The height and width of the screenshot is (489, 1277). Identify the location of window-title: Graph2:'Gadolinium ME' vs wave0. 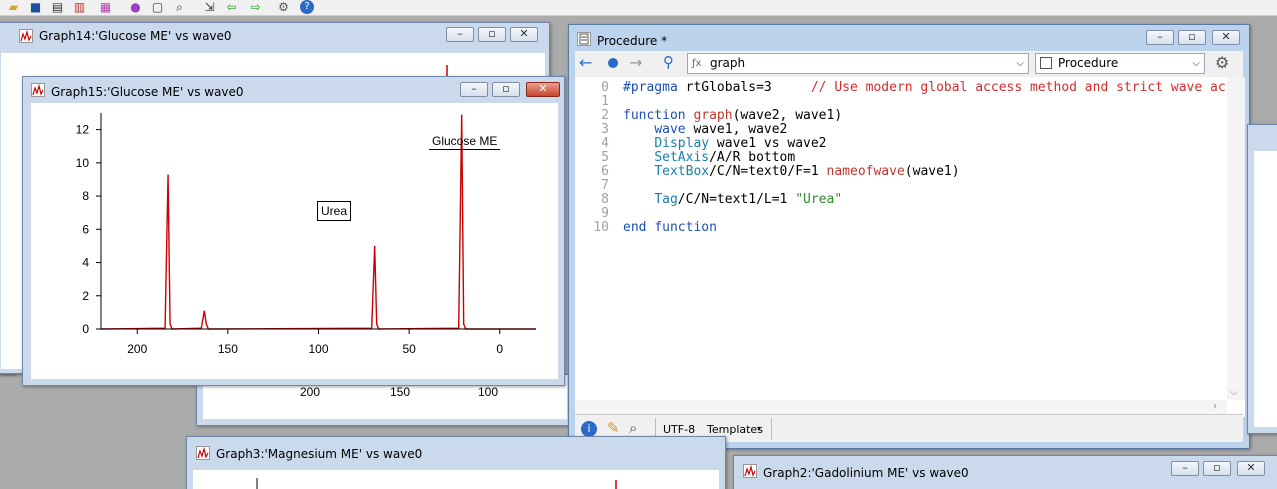
(866, 473).